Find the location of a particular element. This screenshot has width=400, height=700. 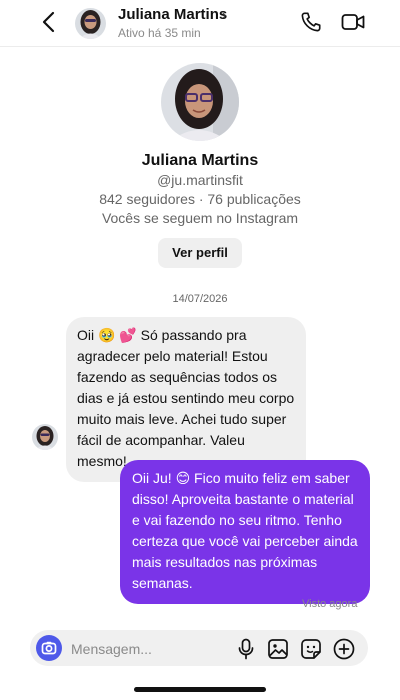

conversation-date: 14/07/2026 is located at coordinates (200, 299).